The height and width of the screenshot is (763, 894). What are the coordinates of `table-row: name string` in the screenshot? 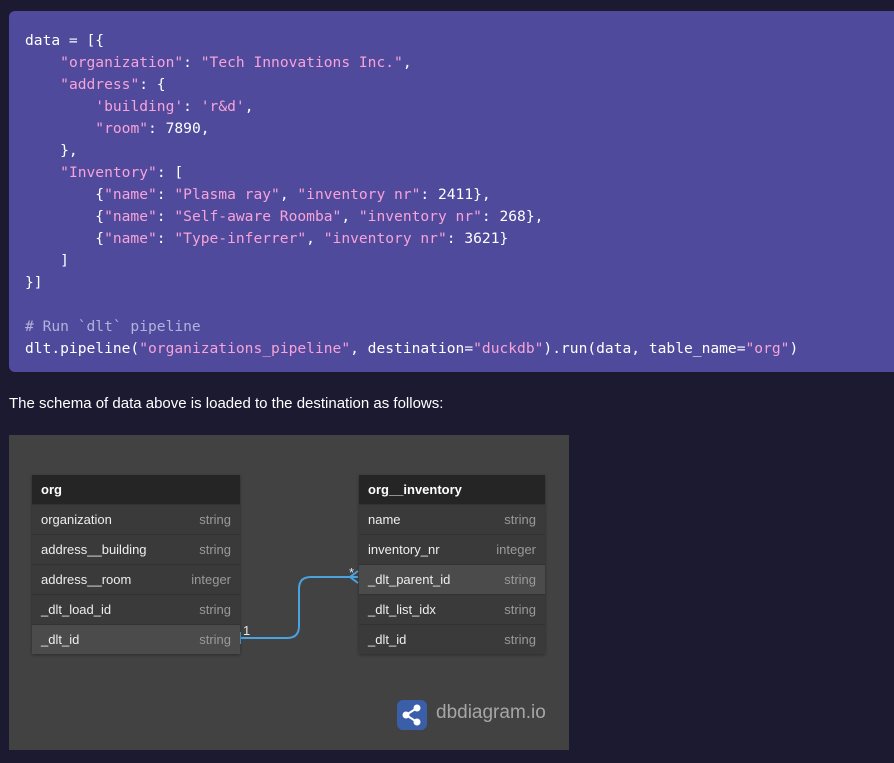 It's located at (452, 519).